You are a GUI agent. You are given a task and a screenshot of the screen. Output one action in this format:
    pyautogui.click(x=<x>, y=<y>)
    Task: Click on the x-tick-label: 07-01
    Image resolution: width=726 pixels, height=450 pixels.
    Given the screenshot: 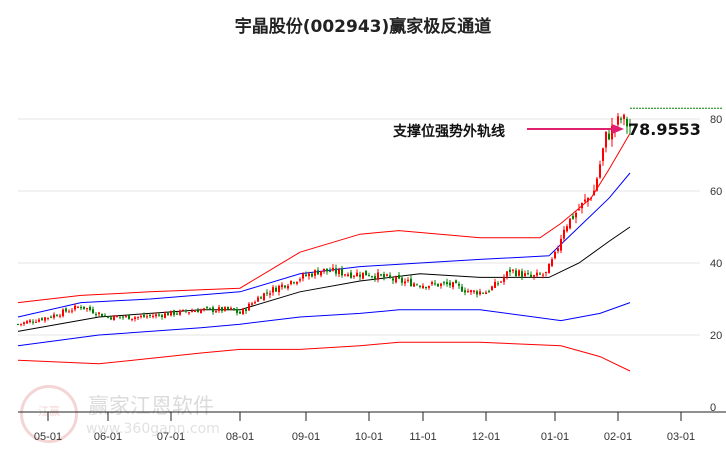 What is the action you would take?
    pyautogui.click(x=171, y=437)
    